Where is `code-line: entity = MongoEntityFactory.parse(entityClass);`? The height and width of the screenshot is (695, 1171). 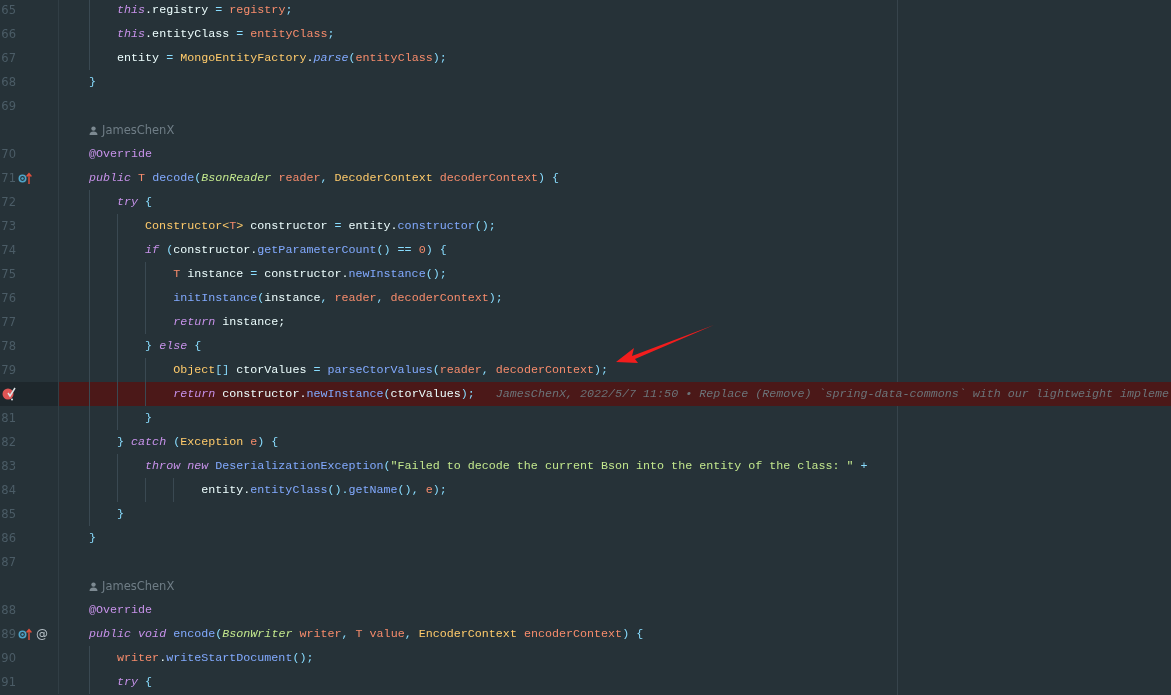 code-line: entity = MongoEntityFactory.parse(entityClass); is located at coordinates (282, 58).